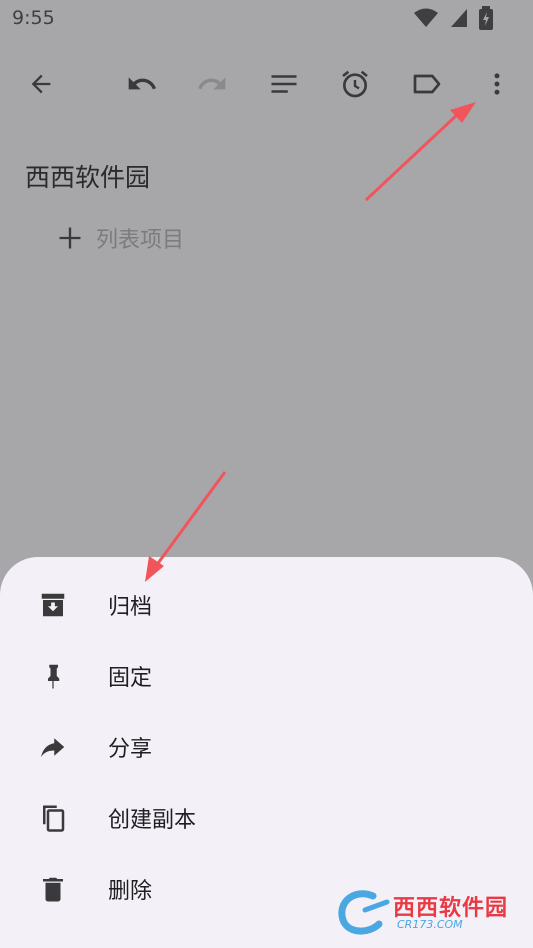 This screenshot has height=948, width=533. Describe the element at coordinates (266, 18) in the screenshot. I see `status-bar: 9:55` at that location.